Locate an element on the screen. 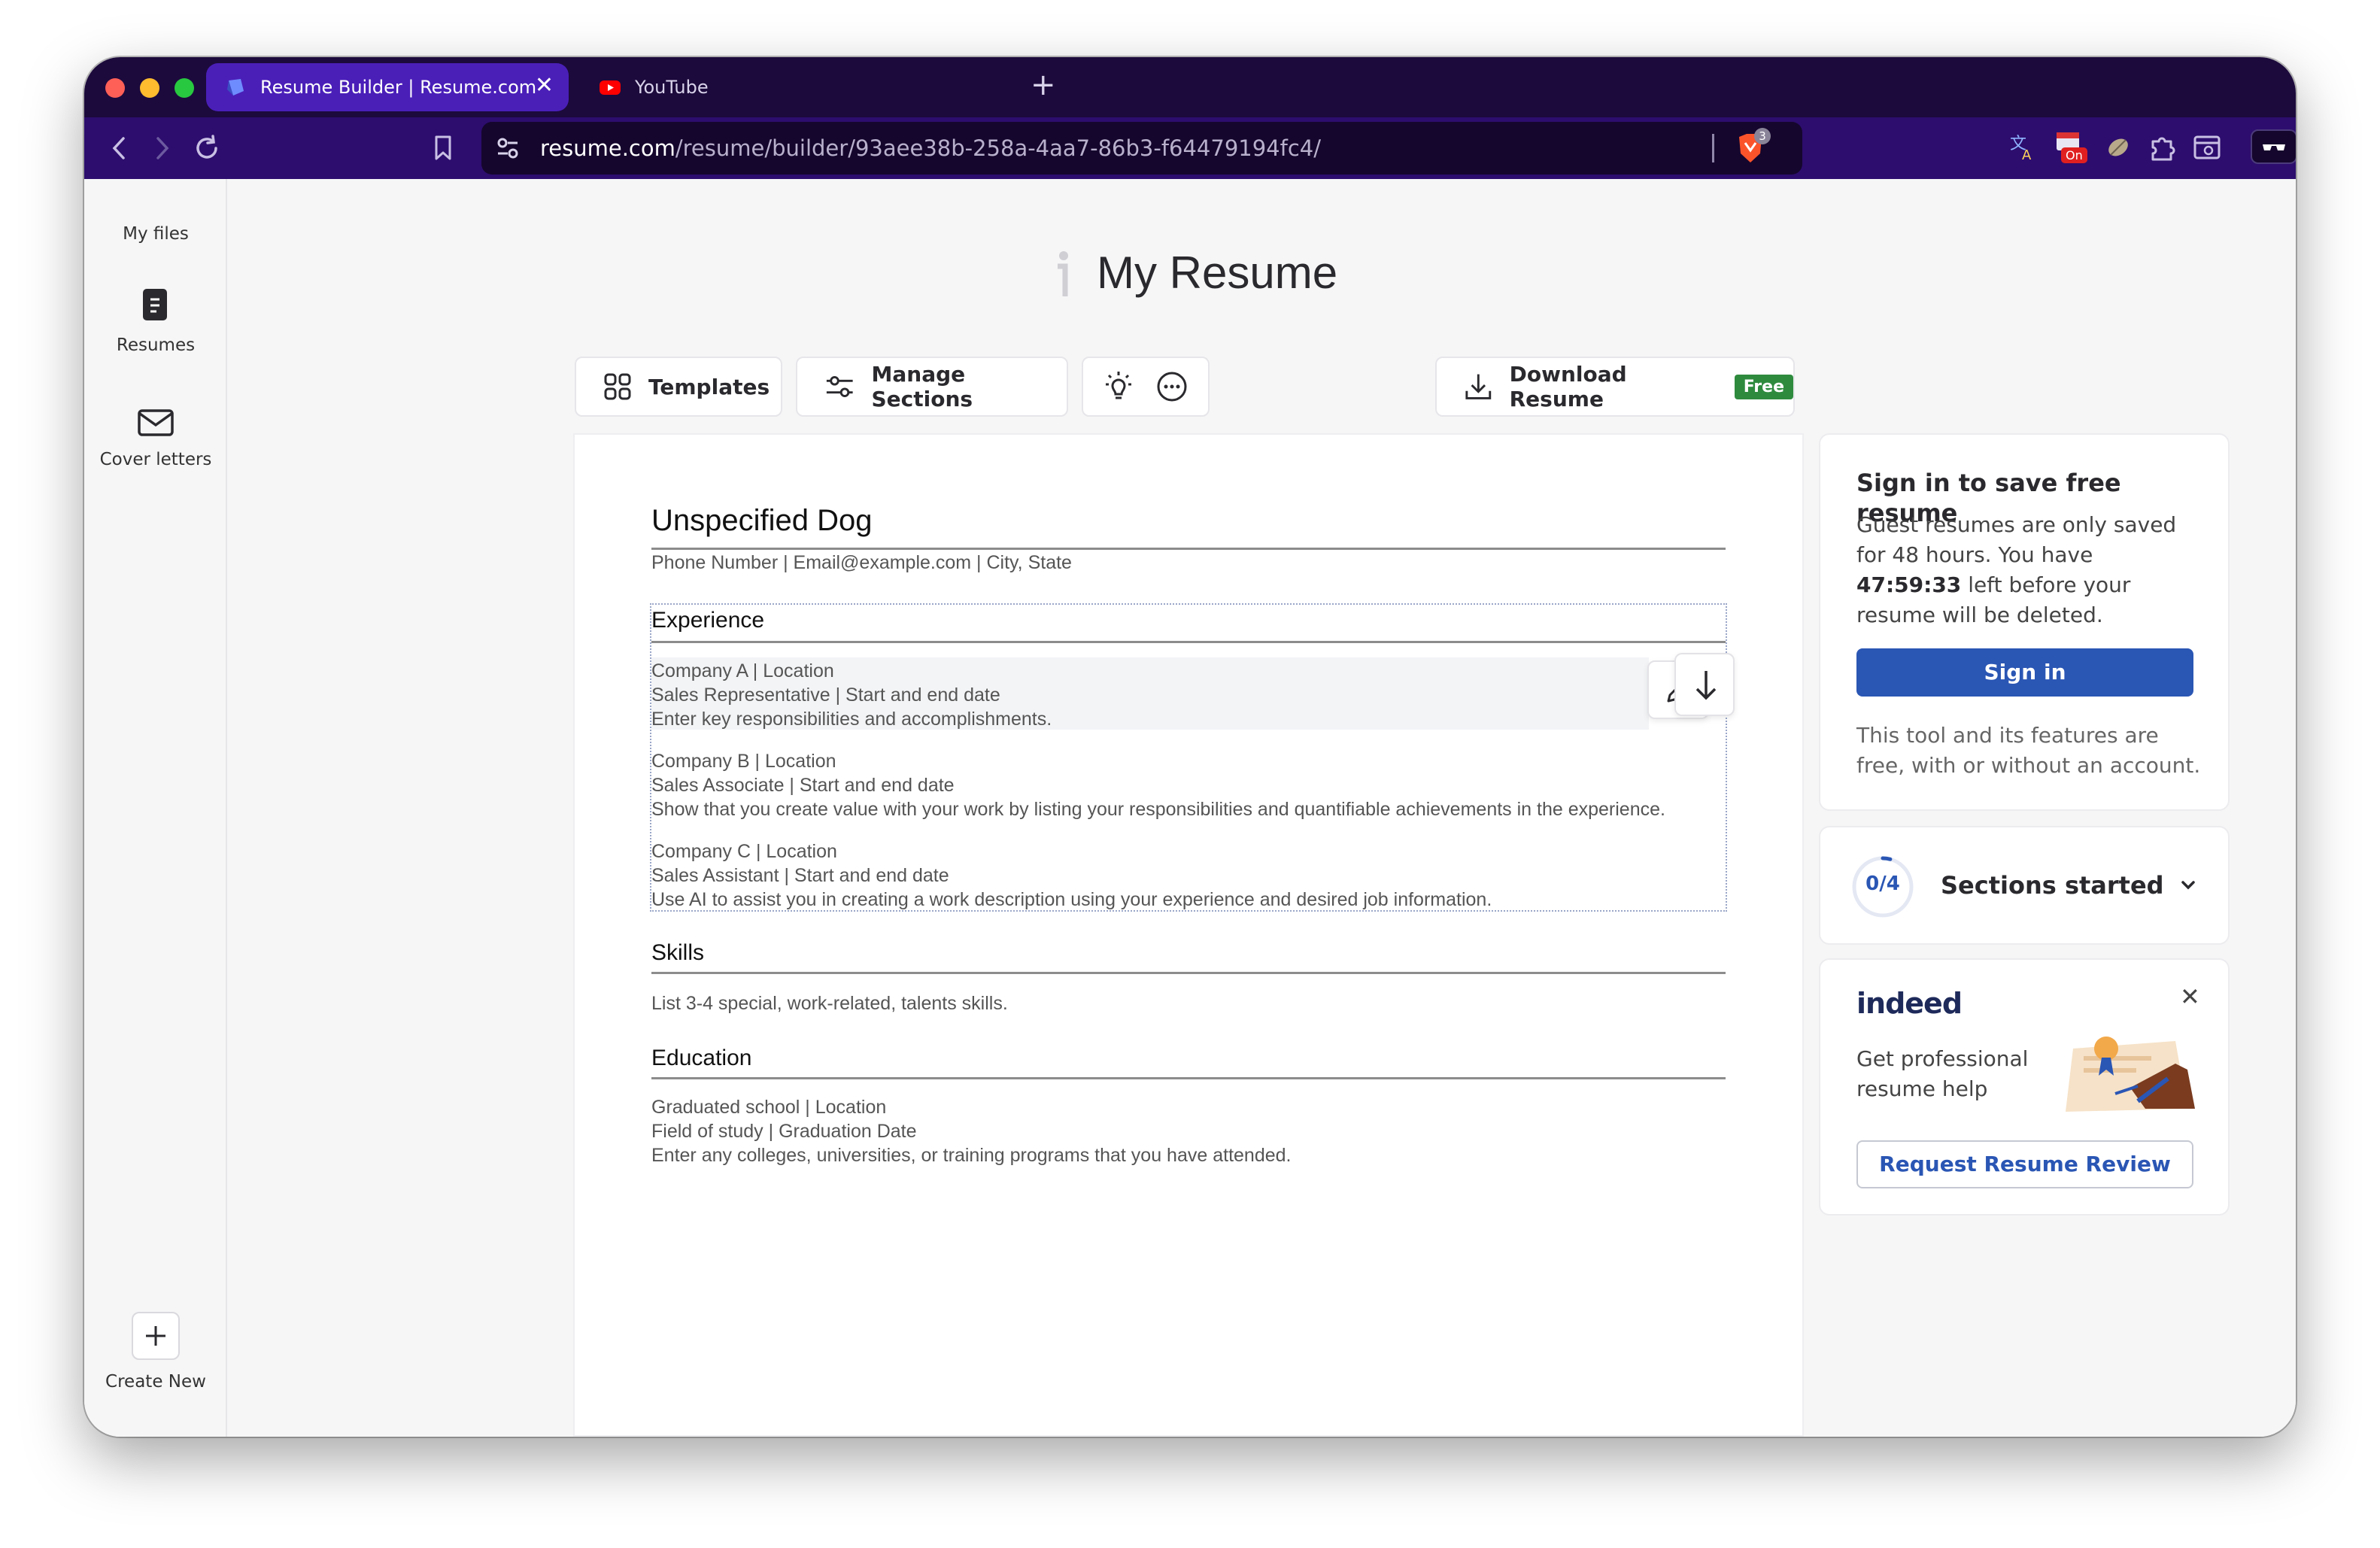 The width and height of the screenshot is (2380, 1548). svg-text: A is located at coordinates (2027, 154).